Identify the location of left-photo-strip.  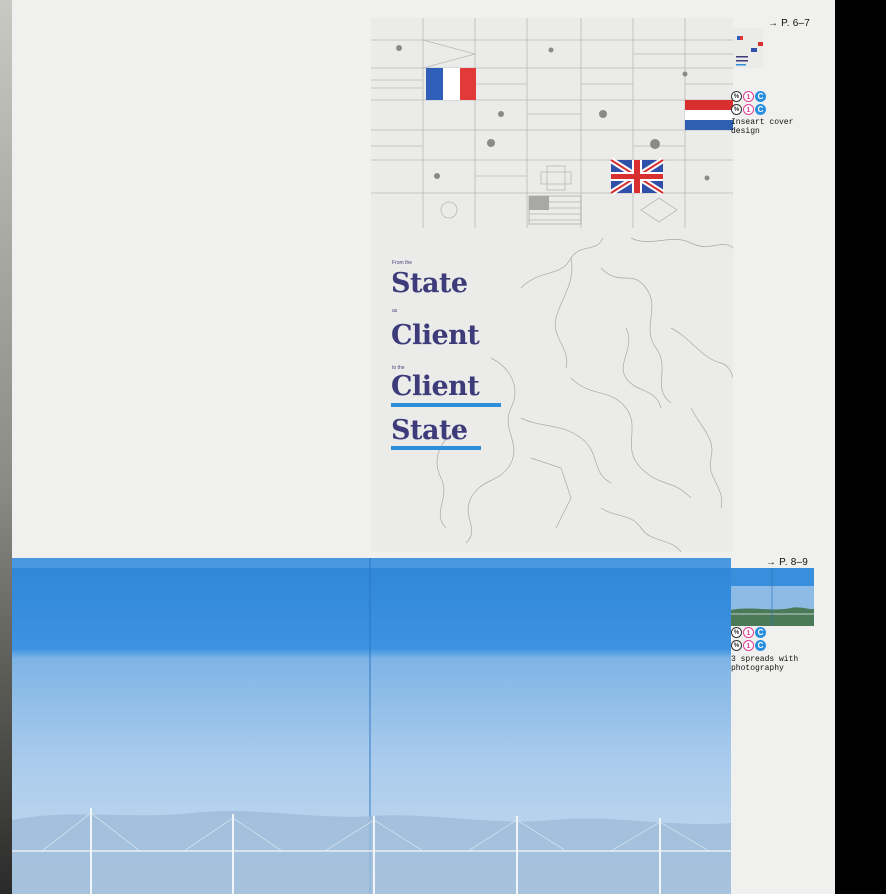
(6, 447).